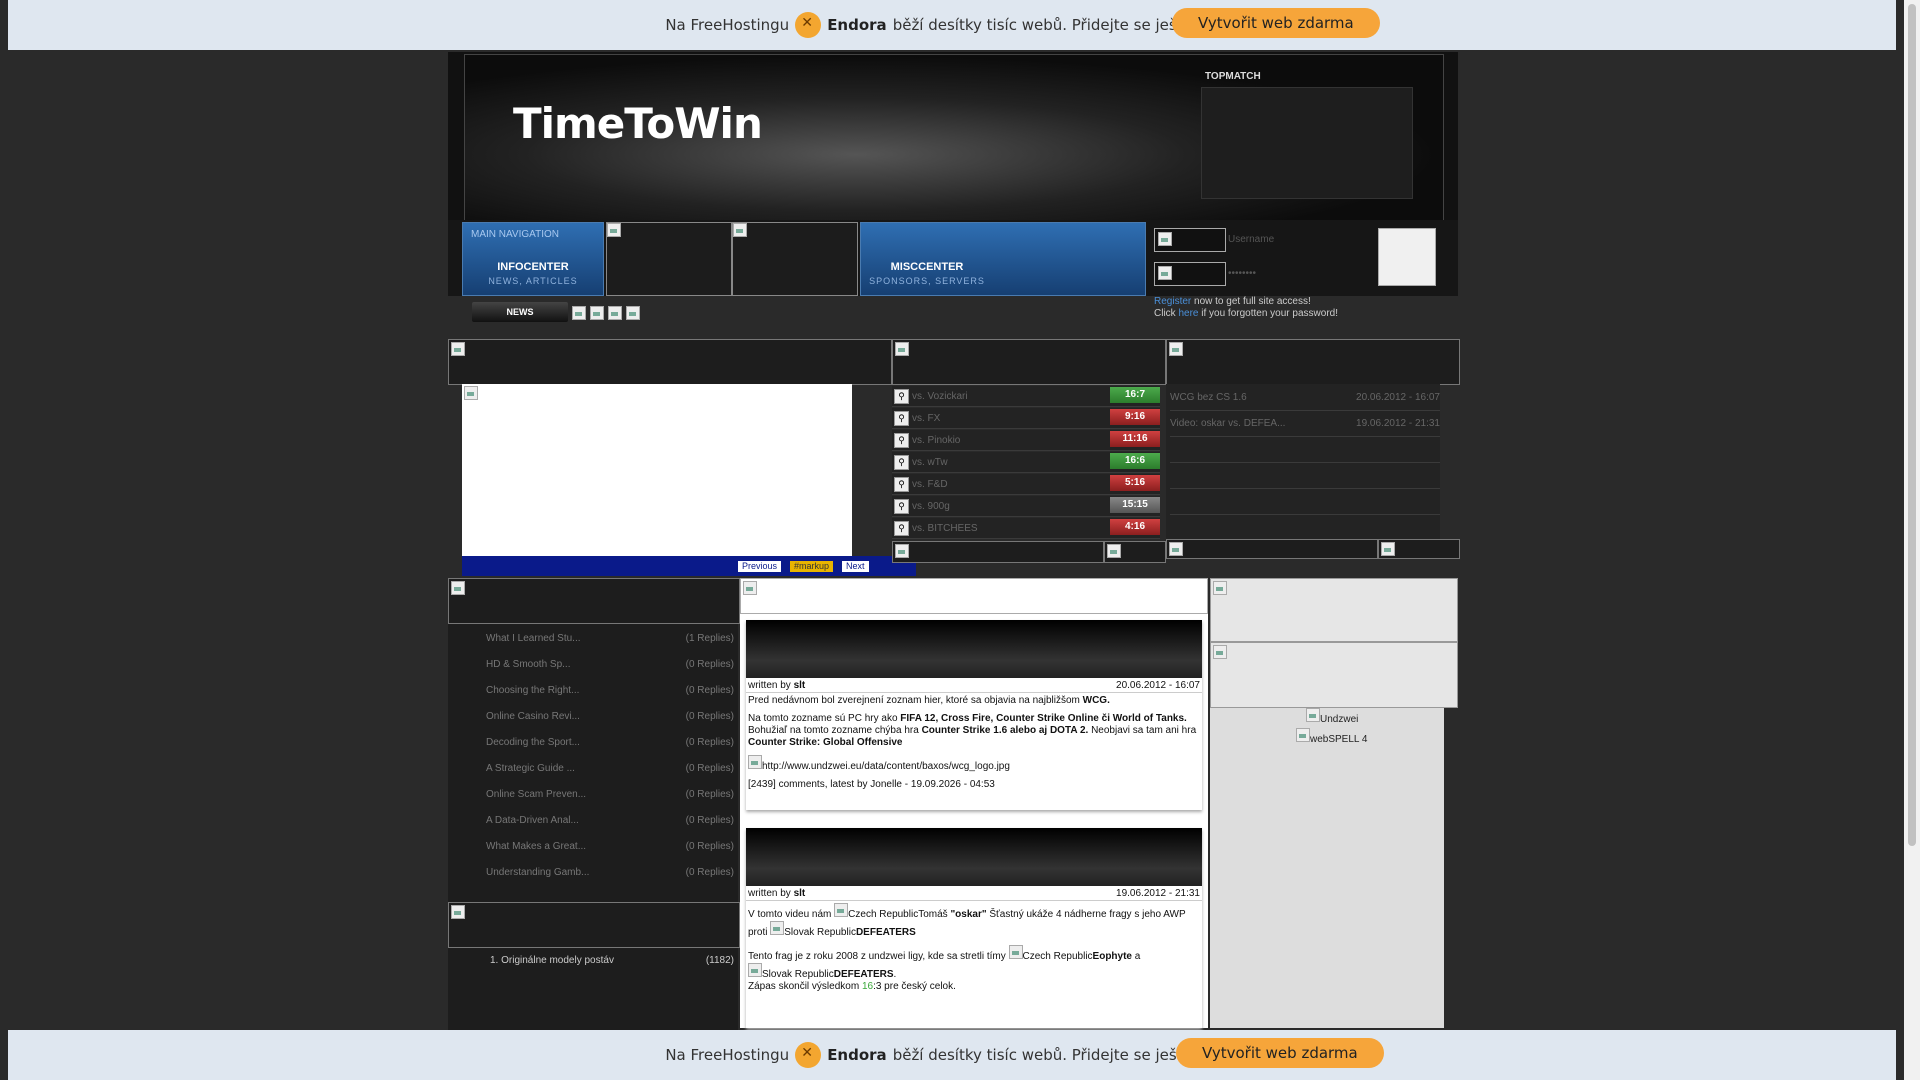 The height and width of the screenshot is (1080, 1920). I want to click on slideshow-header, so click(670, 362).